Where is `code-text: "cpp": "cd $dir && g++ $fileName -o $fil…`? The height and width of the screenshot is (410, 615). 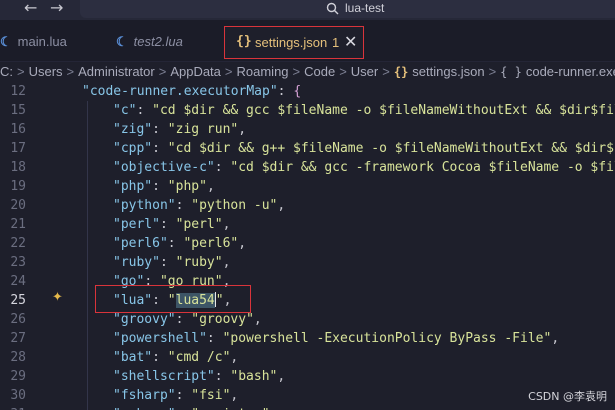 code-text: "cpp": "cd $dir && g++ $fileName -o $fil… is located at coordinates (364, 148).